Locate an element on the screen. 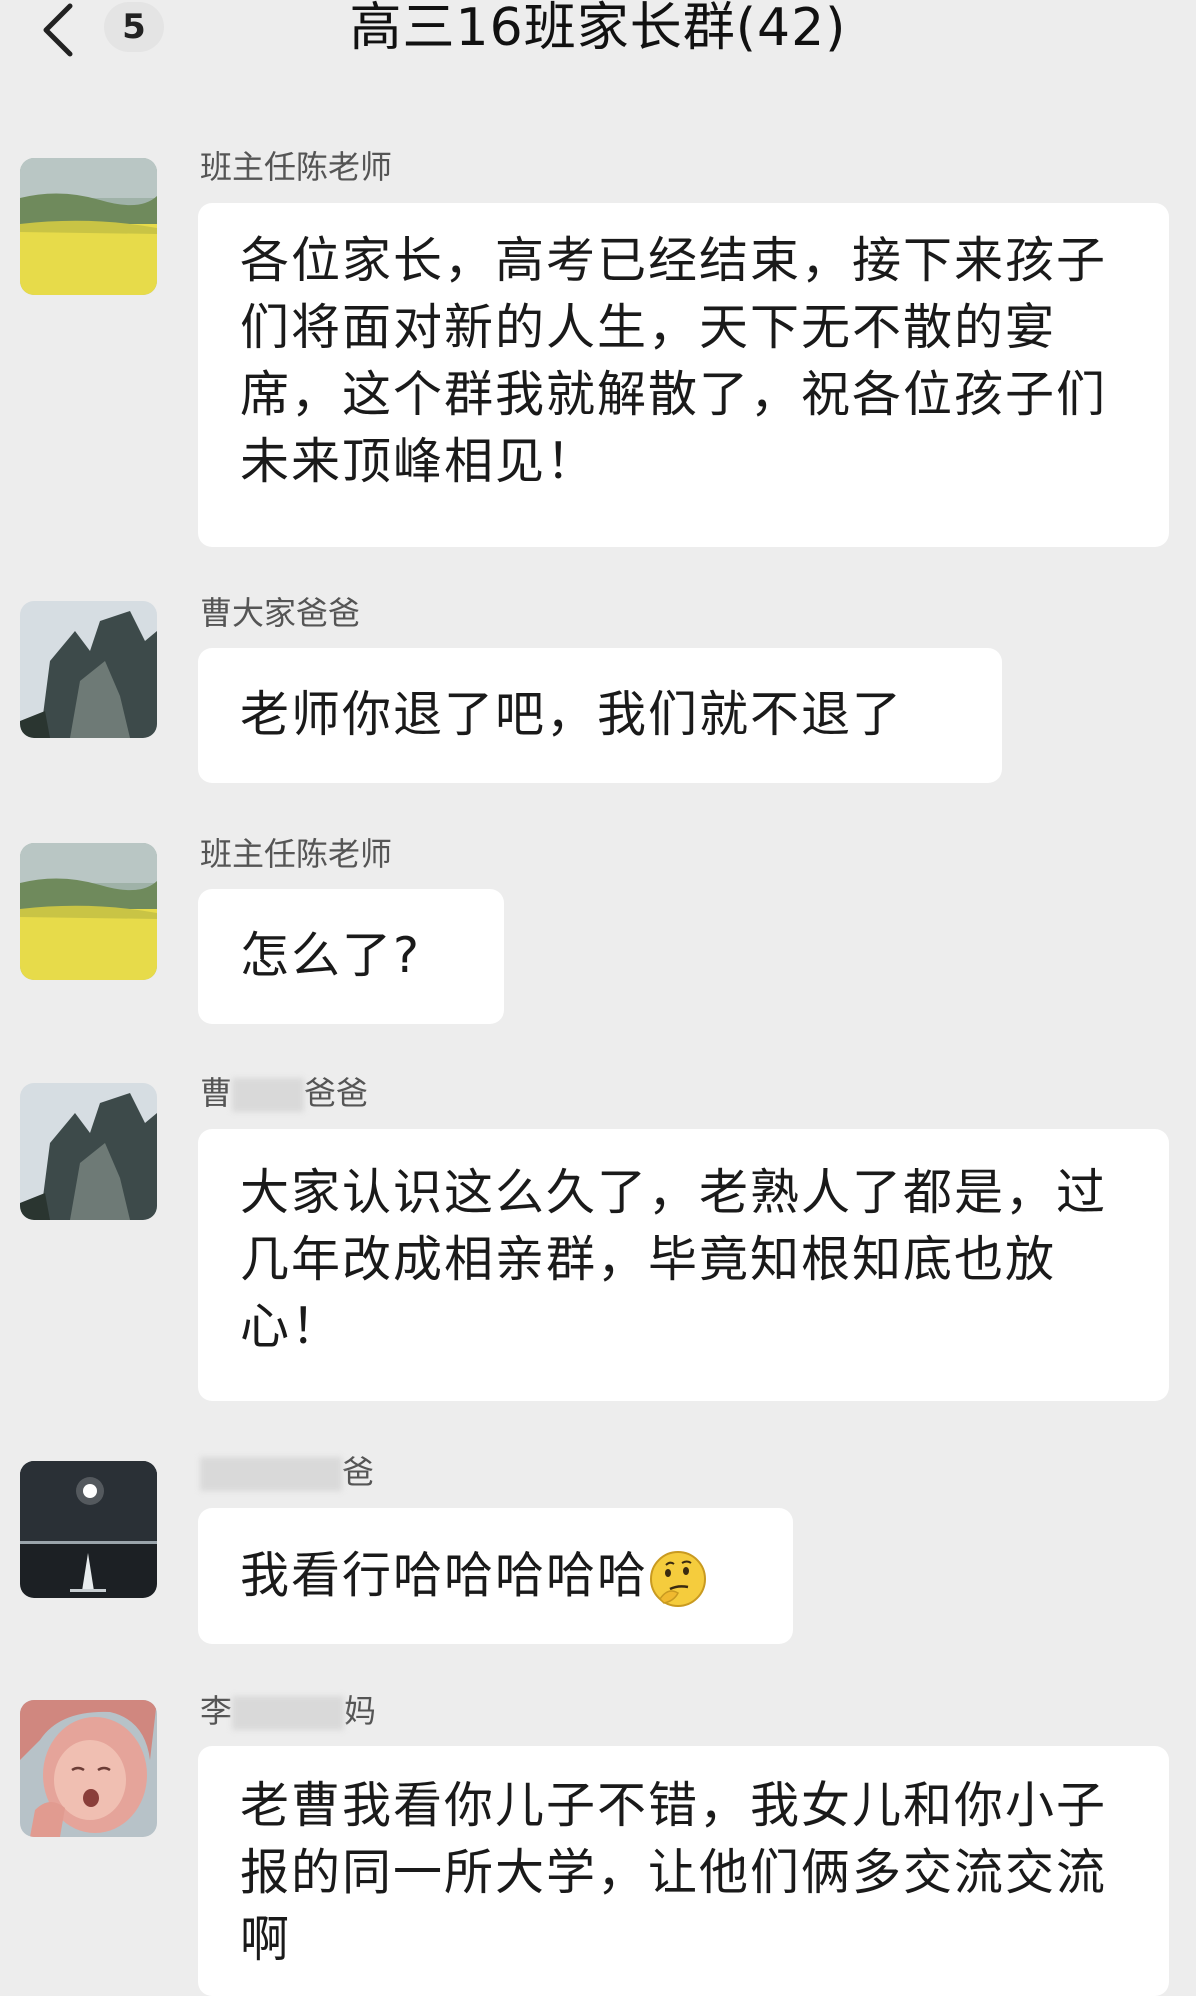  message-text: 老曹我看你儿子不错，我女儿和你小子报的同一所大学，让他们俩多交流交流啊 is located at coordinates (674, 1872).